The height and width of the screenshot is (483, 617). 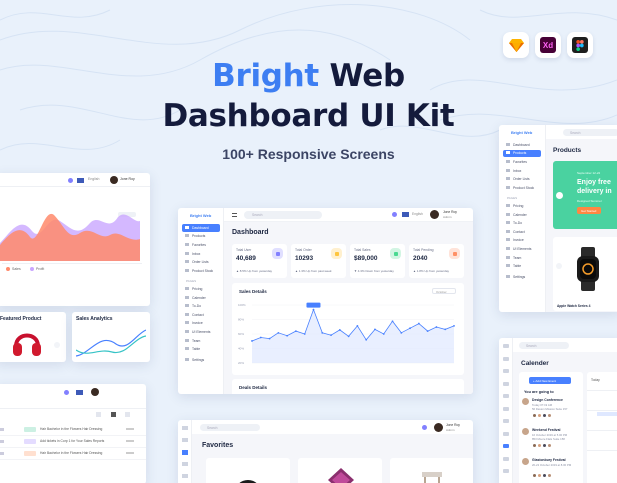 I want to click on month-select: October, so click(x=444, y=291).